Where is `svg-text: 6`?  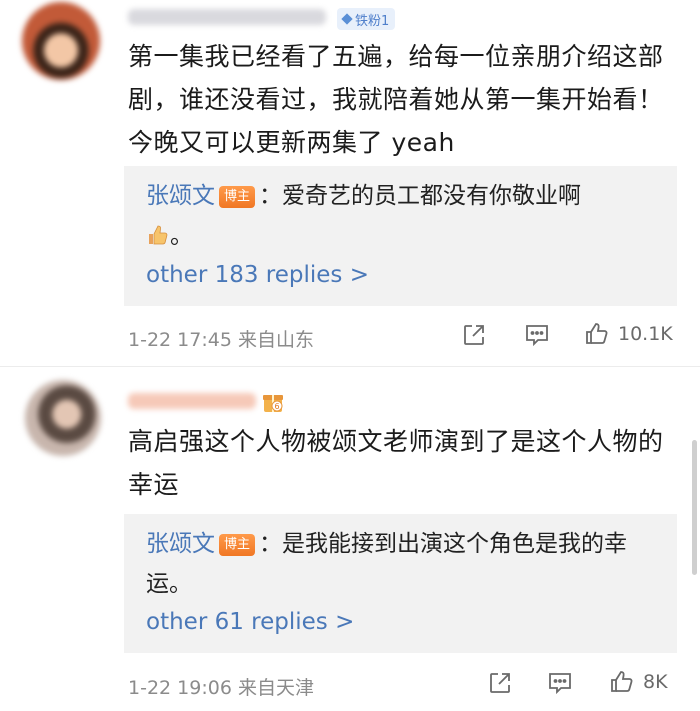
svg-text: 6 is located at coordinates (276, 406).